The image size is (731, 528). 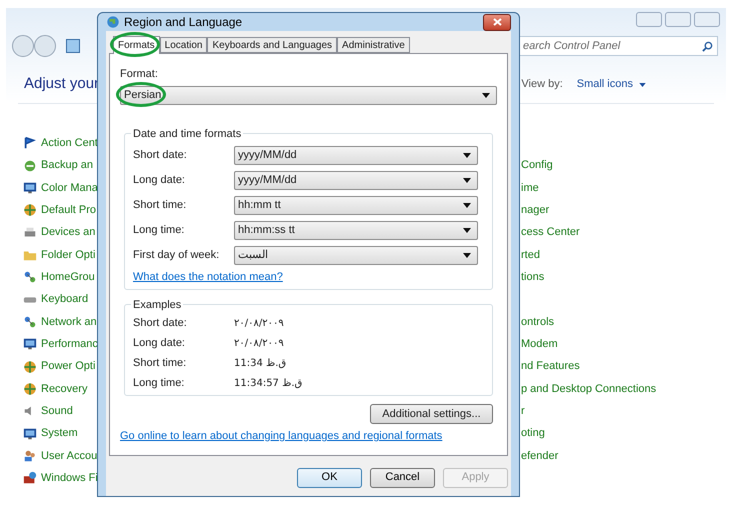 I want to click on field-label: First day of week:, so click(x=176, y=255).